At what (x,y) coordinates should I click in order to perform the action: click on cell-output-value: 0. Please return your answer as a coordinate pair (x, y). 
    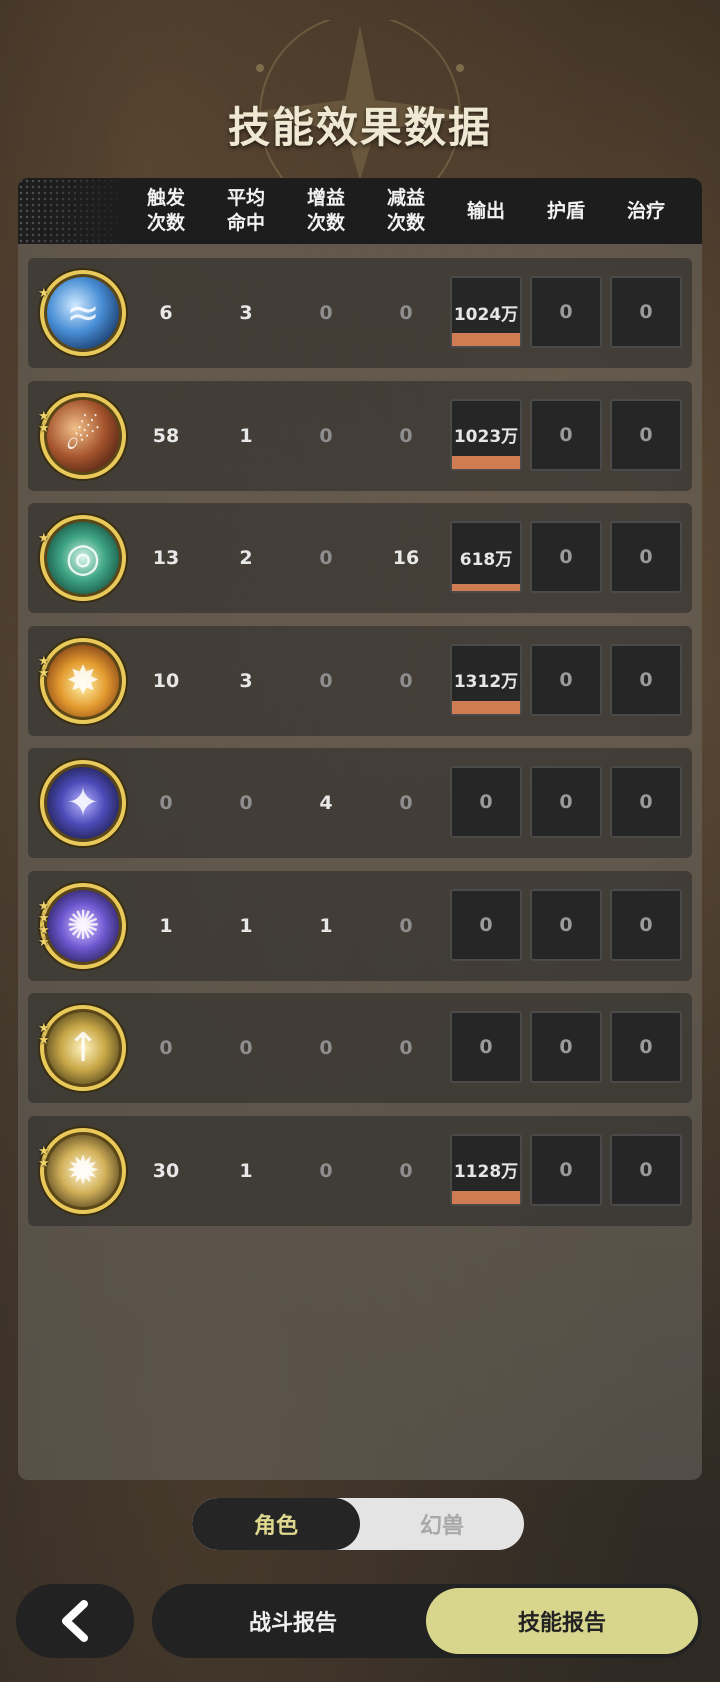
    Looking at the image, I should click on (486, 1047).